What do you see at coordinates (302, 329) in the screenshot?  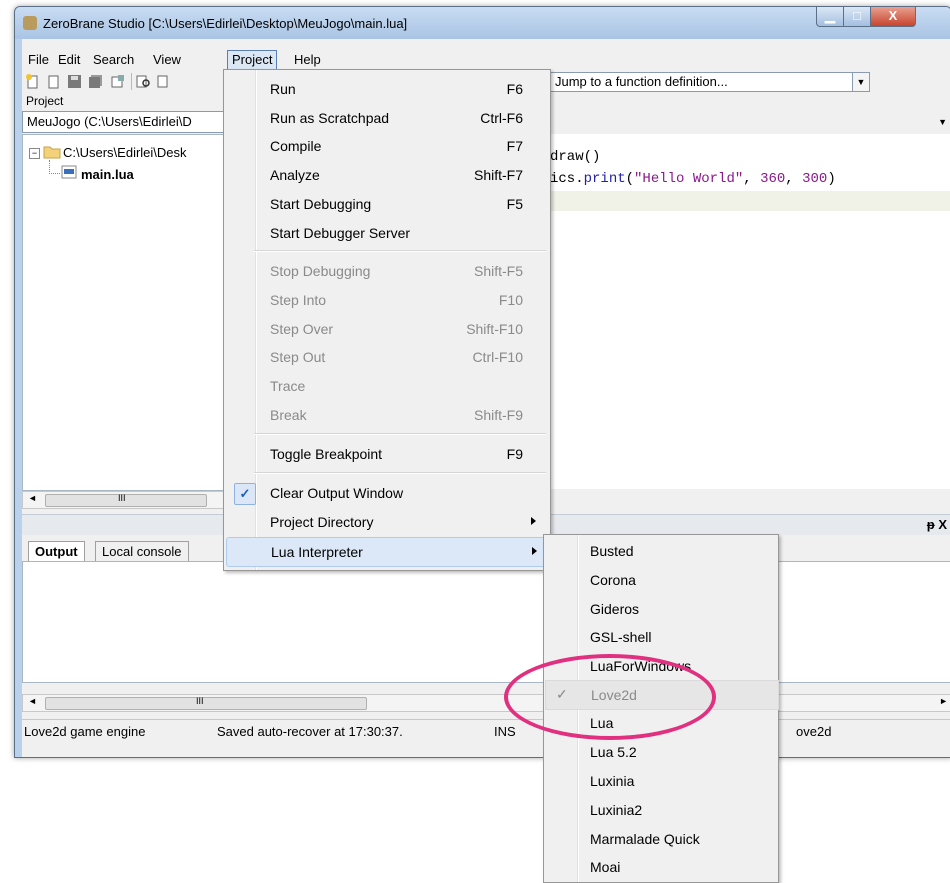 I see `menu-item-label: Step Over` at bounding box center [302, 329].